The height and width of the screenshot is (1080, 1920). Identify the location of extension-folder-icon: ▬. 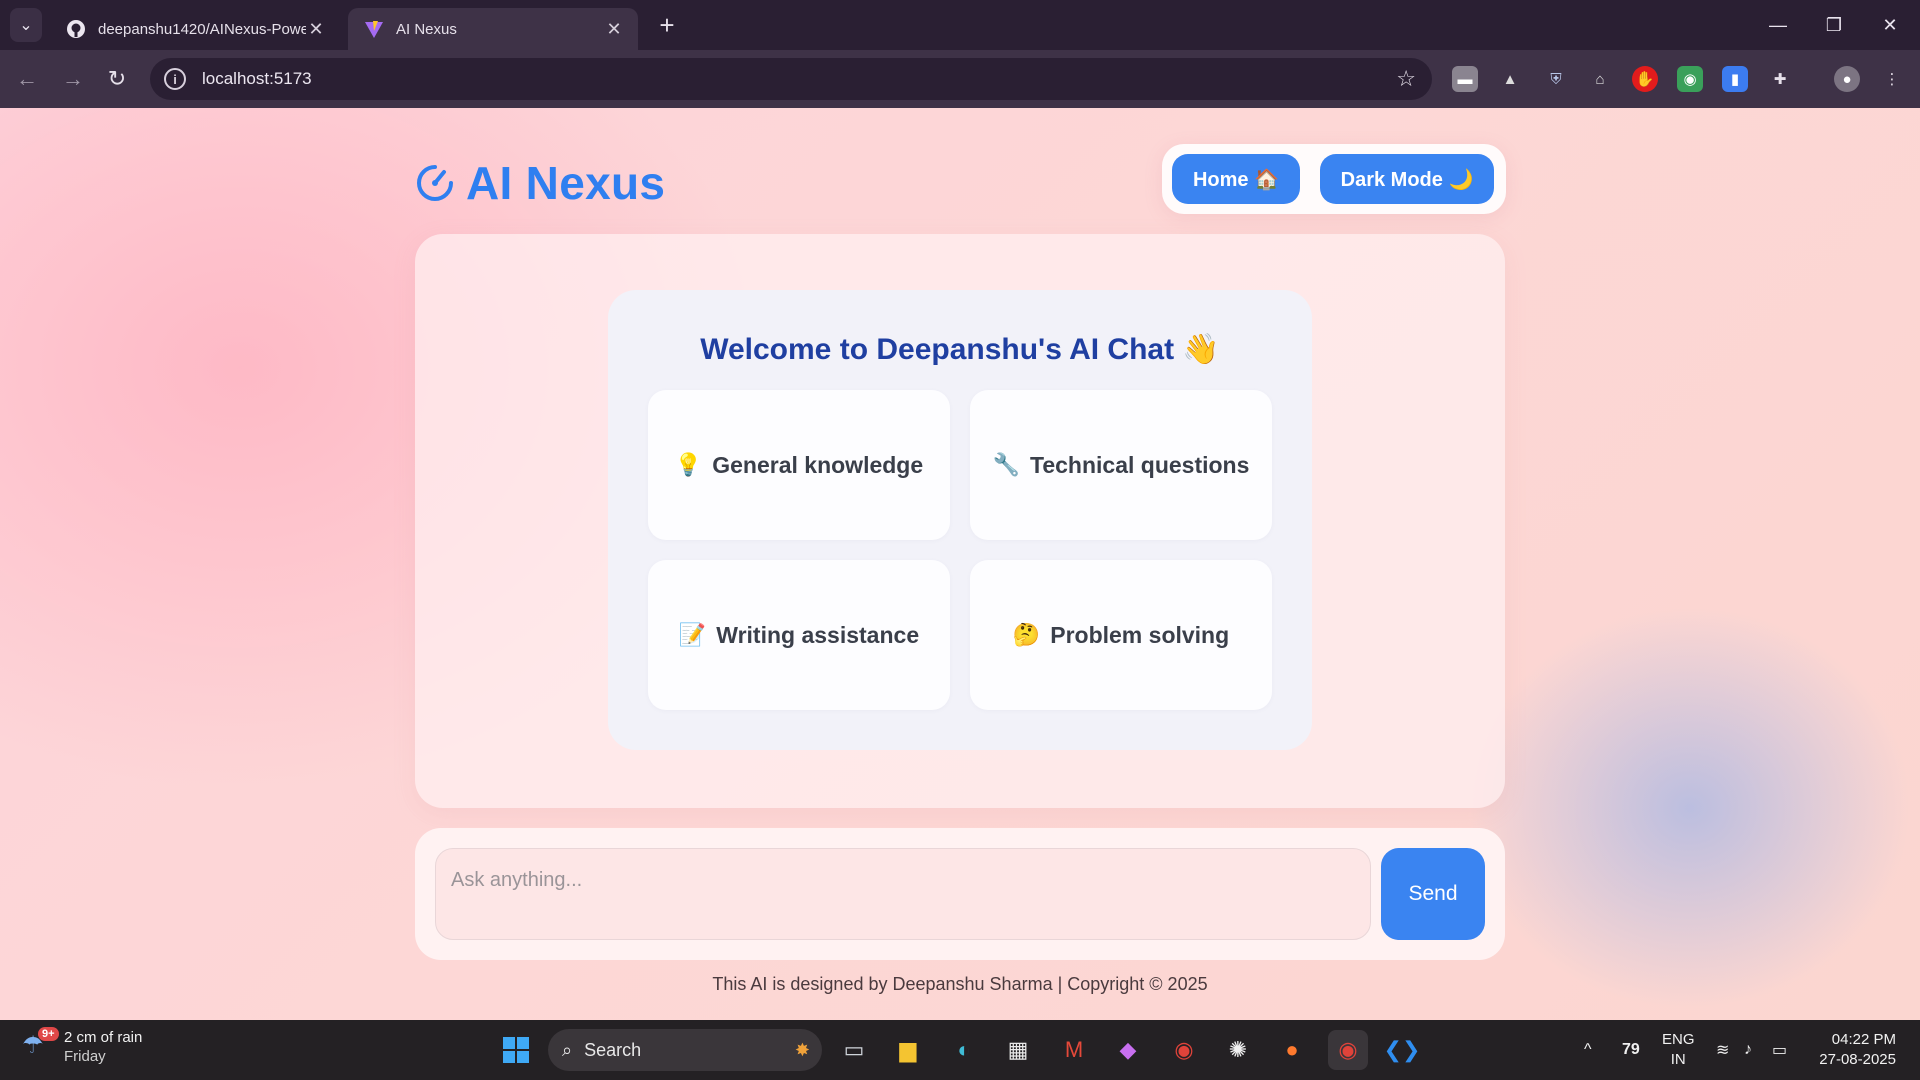
(1465, 79).